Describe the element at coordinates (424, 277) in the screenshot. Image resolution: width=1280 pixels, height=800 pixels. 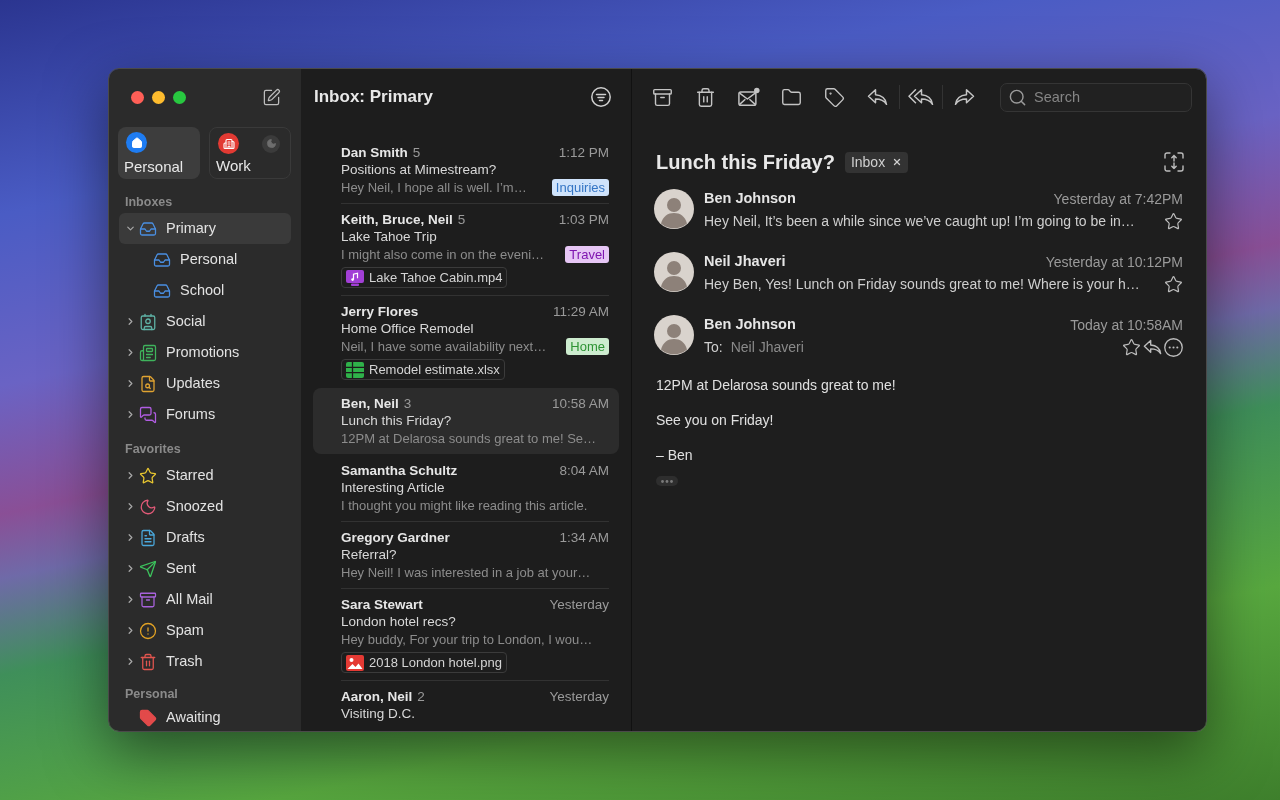
I see `attachment-chip: Lake Tahoe Cabin.mp4` at that location.